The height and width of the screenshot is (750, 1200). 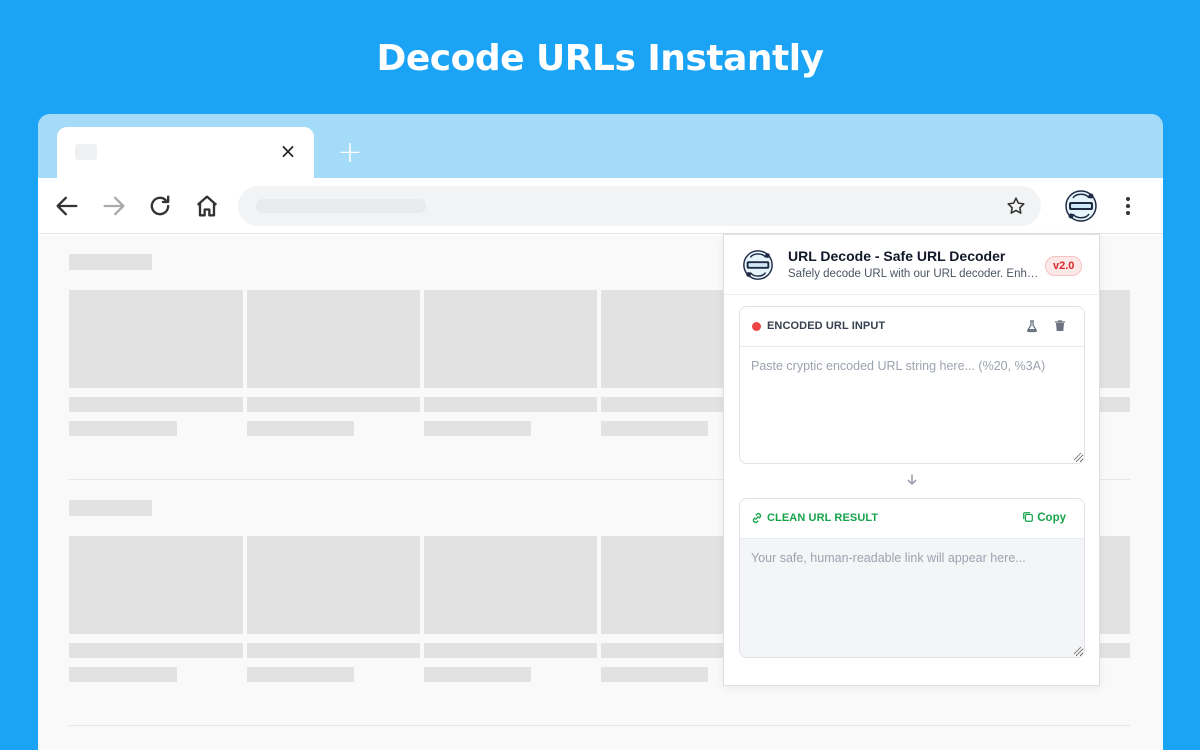 I want to click on input-panel-header: ENCODED URL INPUT, so click(x=912, y=327).